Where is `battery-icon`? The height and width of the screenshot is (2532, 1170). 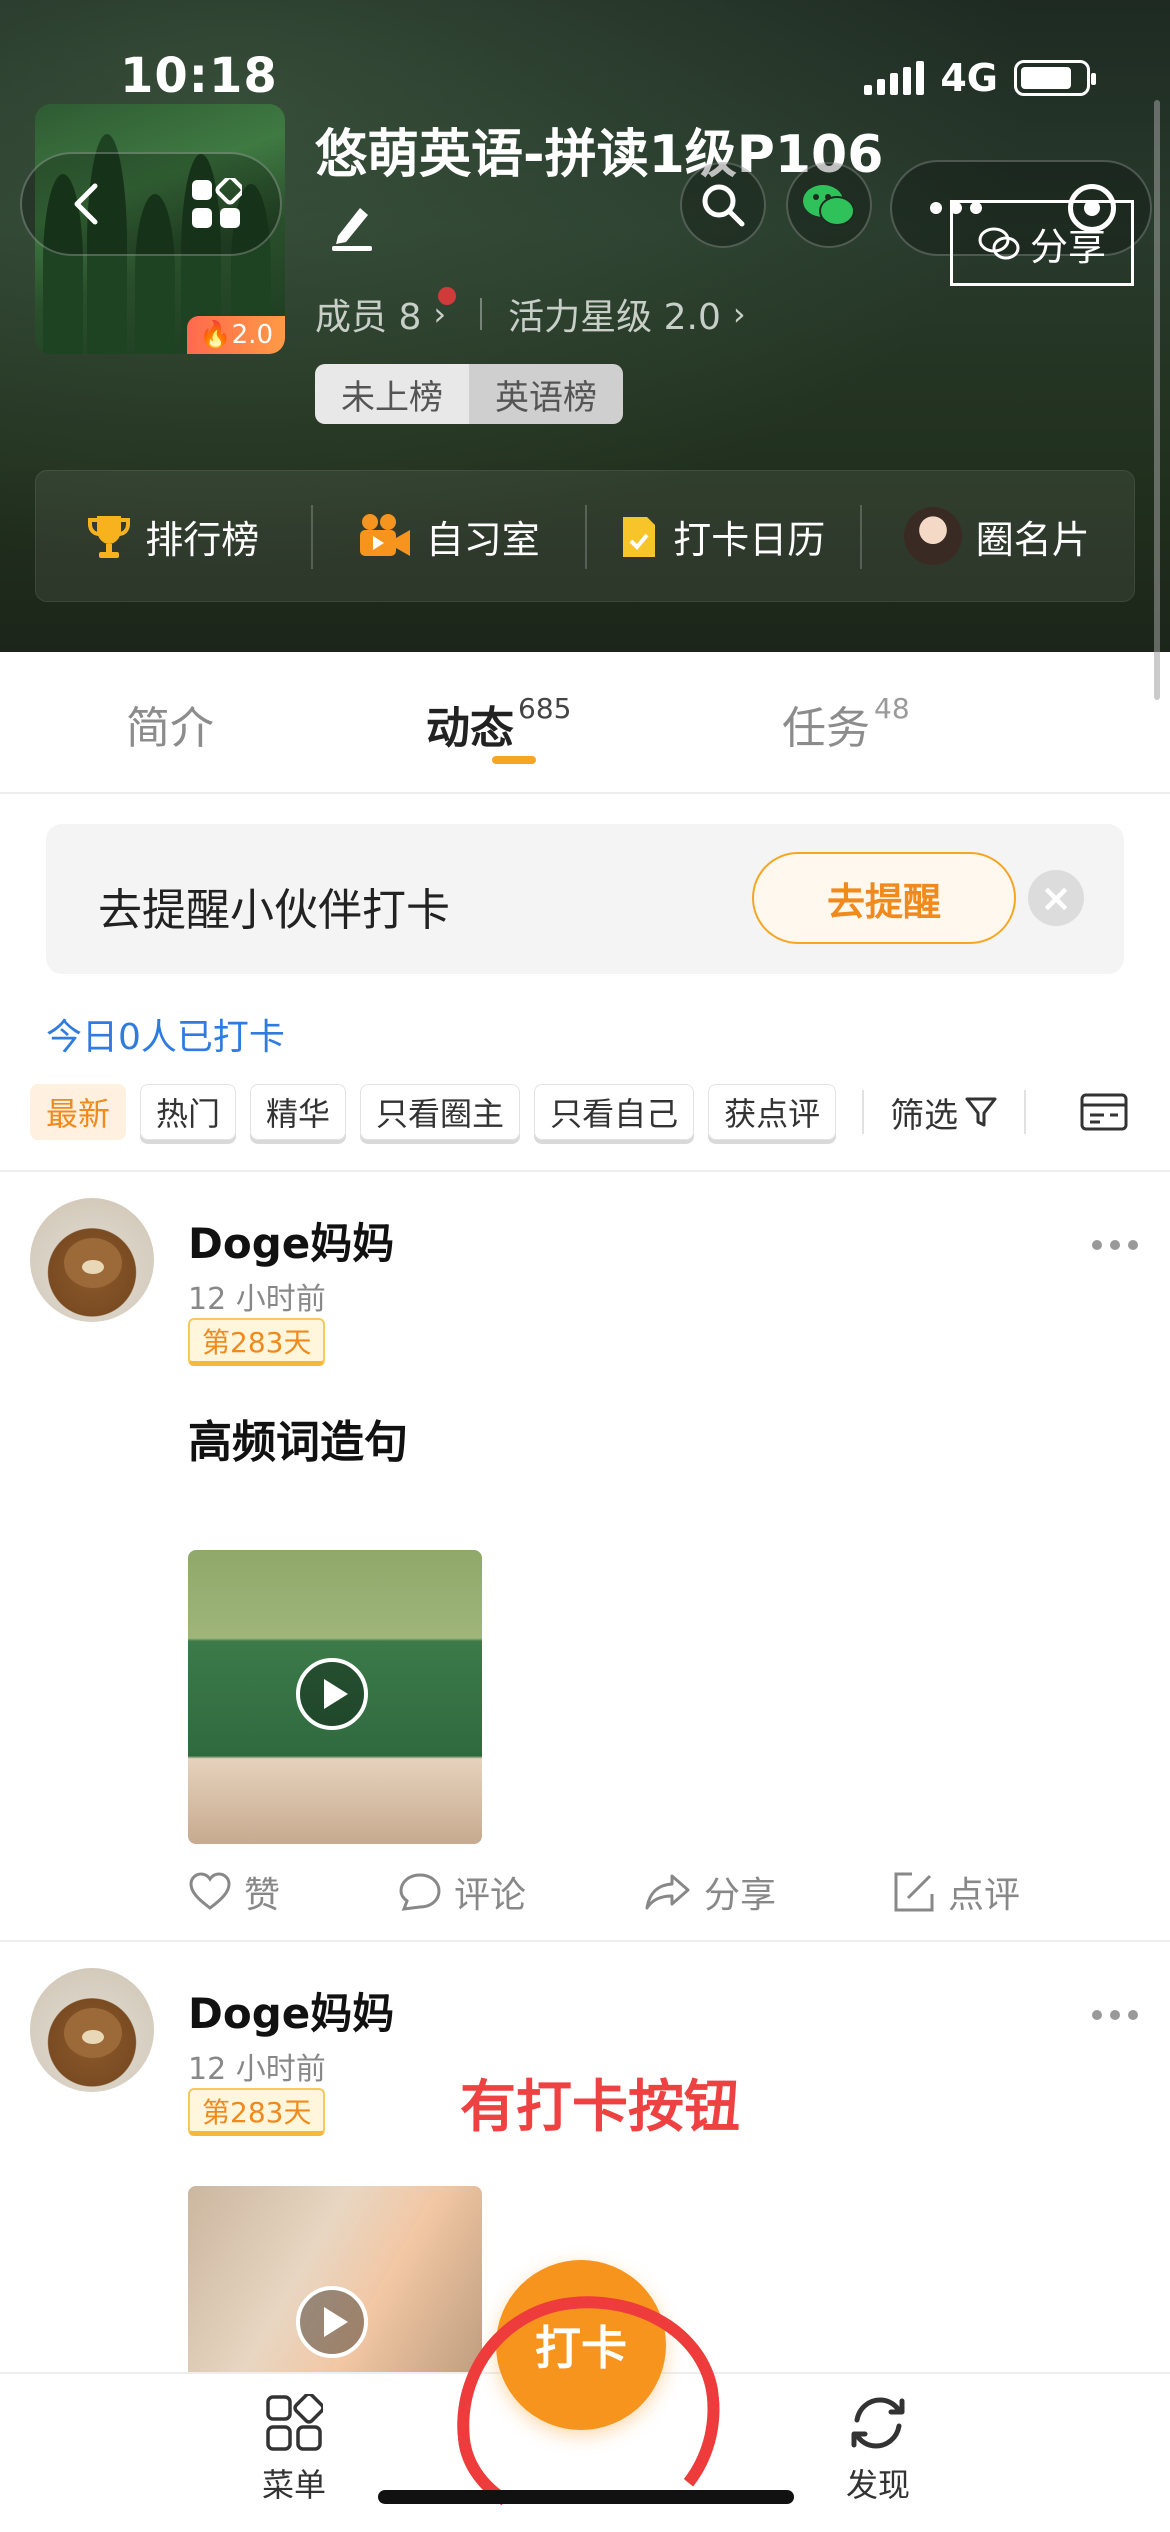 battery-icon is located at coordinates (1055, 78).